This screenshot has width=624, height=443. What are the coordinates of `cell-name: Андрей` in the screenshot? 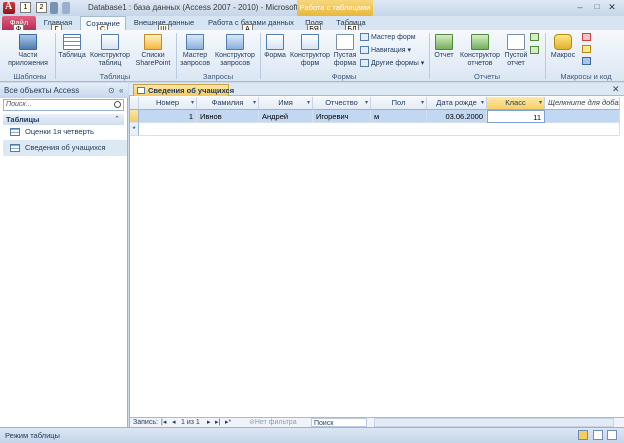 It's located at (286, 116).